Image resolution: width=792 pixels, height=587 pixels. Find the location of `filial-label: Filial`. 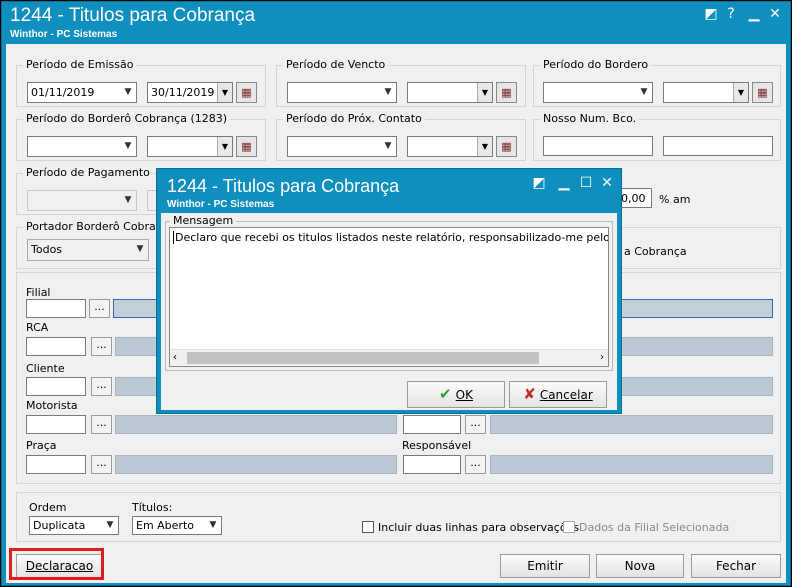

filial-label: Filial is located at coordinates (38, 292).